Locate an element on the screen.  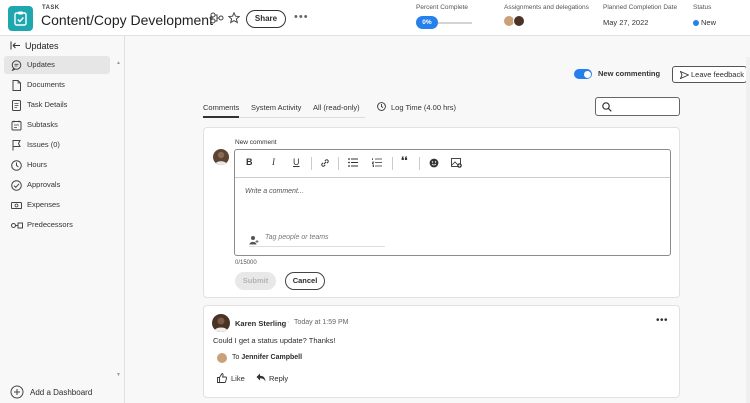
issues-icon is located at coordinates (16, 145).